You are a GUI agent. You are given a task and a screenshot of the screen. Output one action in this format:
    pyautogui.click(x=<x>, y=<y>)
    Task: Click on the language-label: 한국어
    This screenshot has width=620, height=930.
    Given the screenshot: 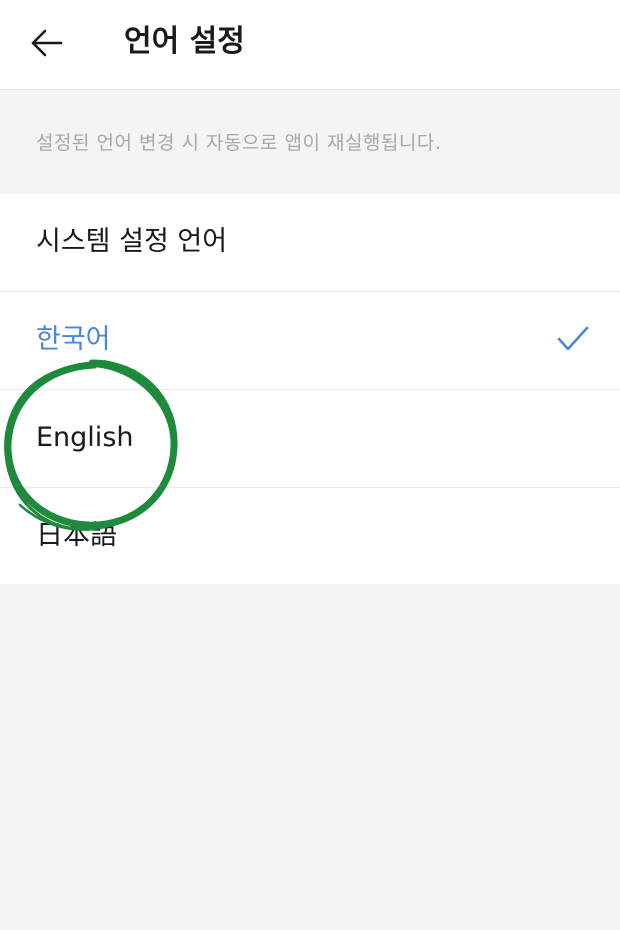 What is the action you would take?
    pyautogui.click(x=73, y=339)
    